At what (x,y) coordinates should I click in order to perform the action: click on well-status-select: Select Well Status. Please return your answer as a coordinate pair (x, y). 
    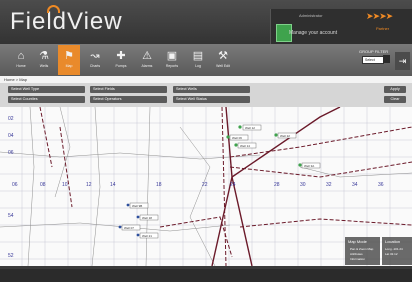
    Looking at the image, I should click on (211, 99).